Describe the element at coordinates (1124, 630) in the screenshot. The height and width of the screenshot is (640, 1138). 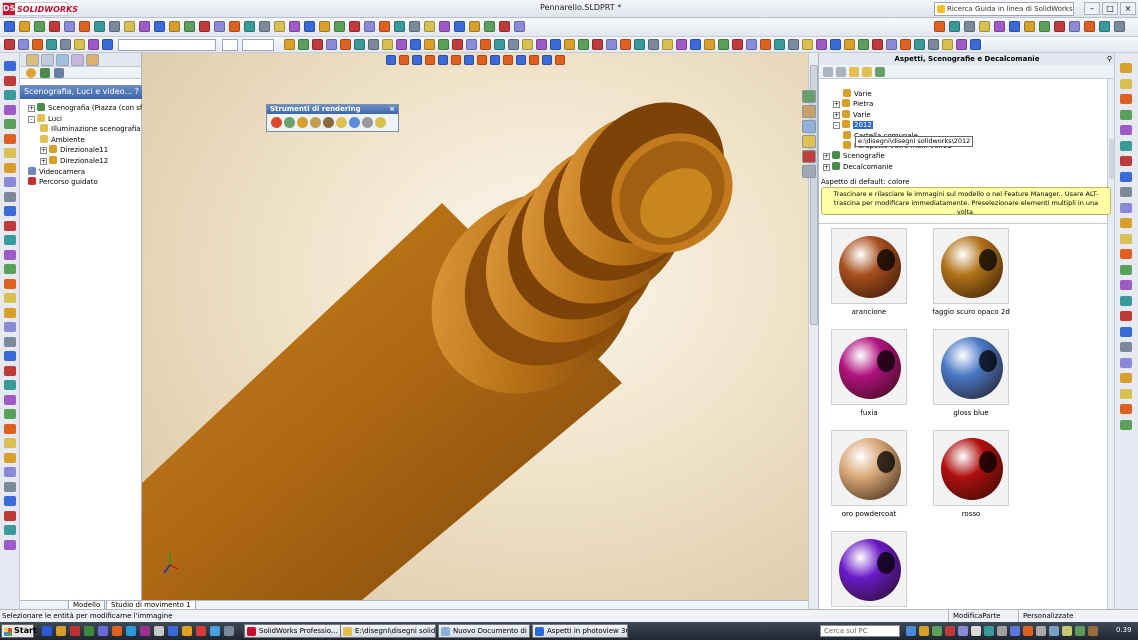
I see `clock: 0.39` at that location.